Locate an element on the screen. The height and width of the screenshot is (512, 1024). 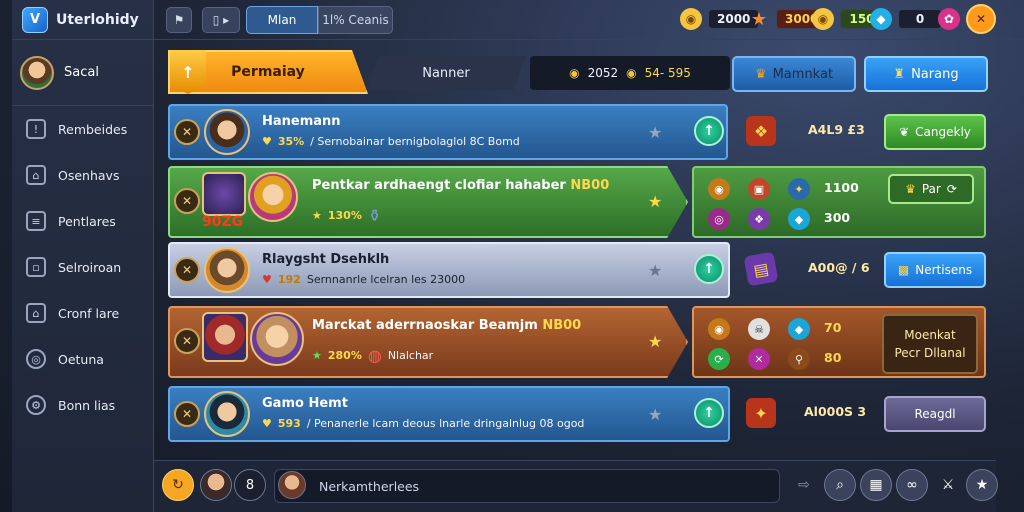
app-logo-icon: V is located at coordinates (35, 19).